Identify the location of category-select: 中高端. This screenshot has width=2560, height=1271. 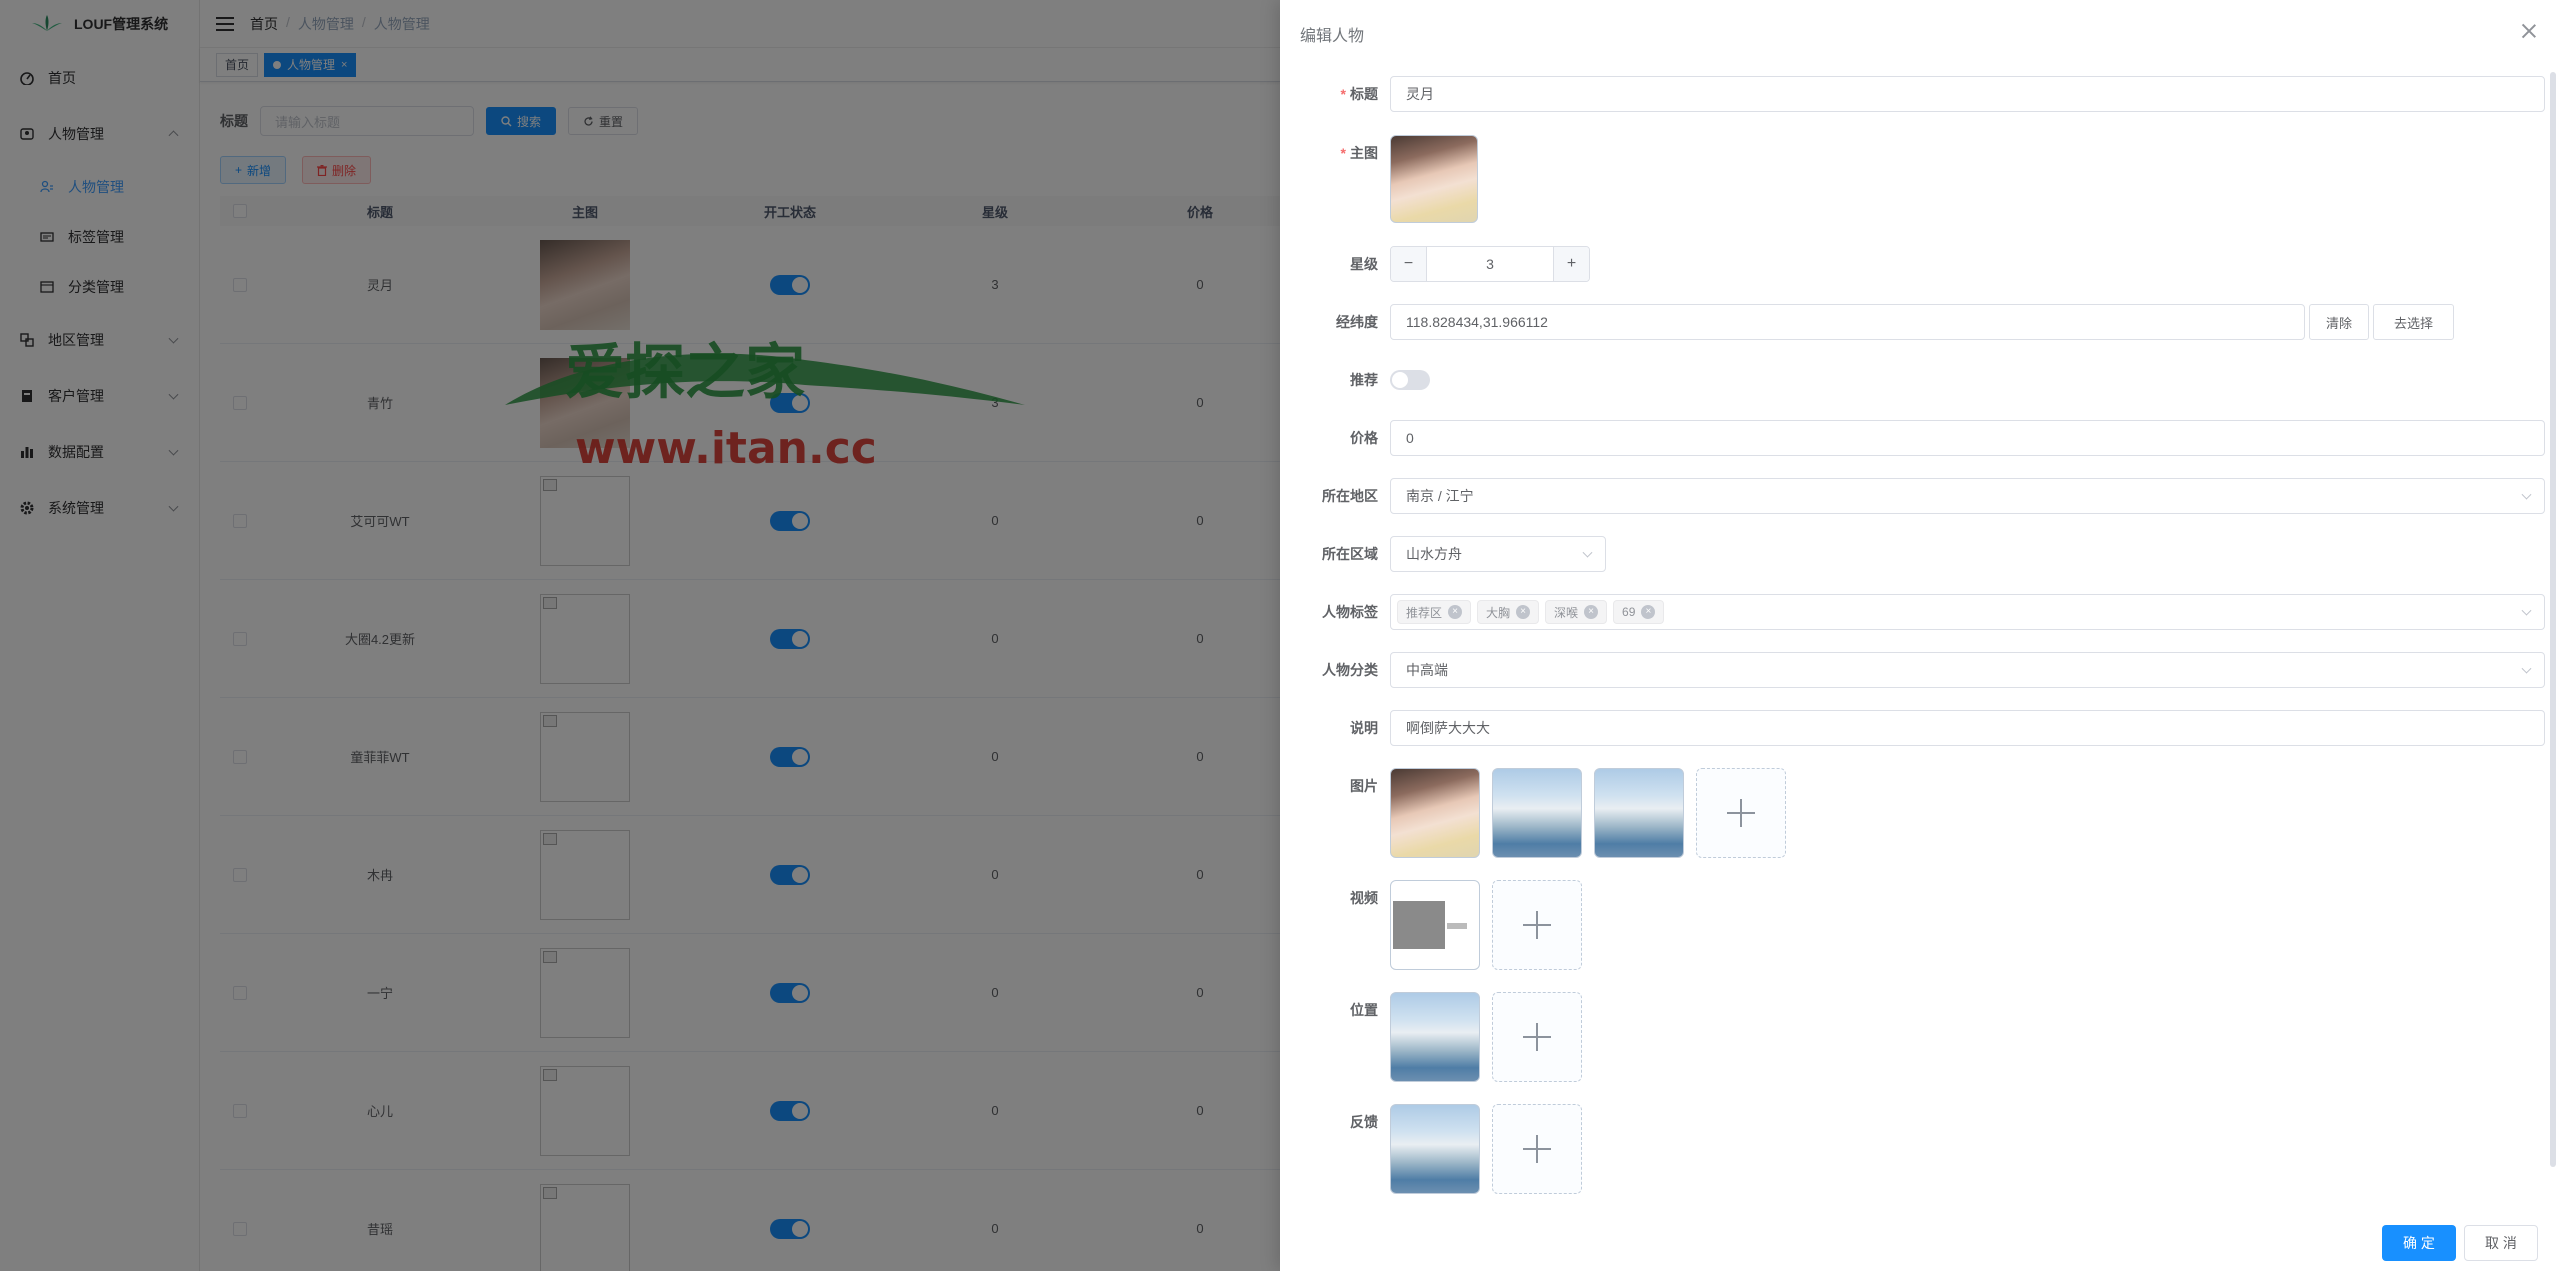
(1967, 670).